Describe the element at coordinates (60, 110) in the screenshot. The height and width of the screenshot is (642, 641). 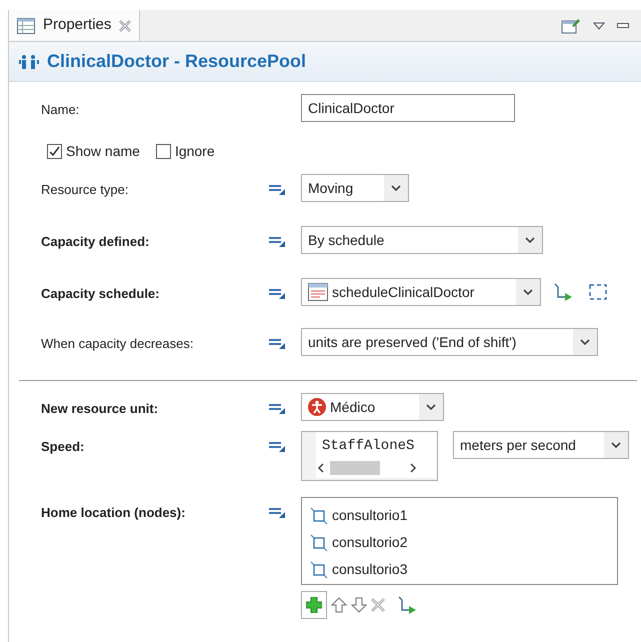
I see `field-label: Name:` at that location.